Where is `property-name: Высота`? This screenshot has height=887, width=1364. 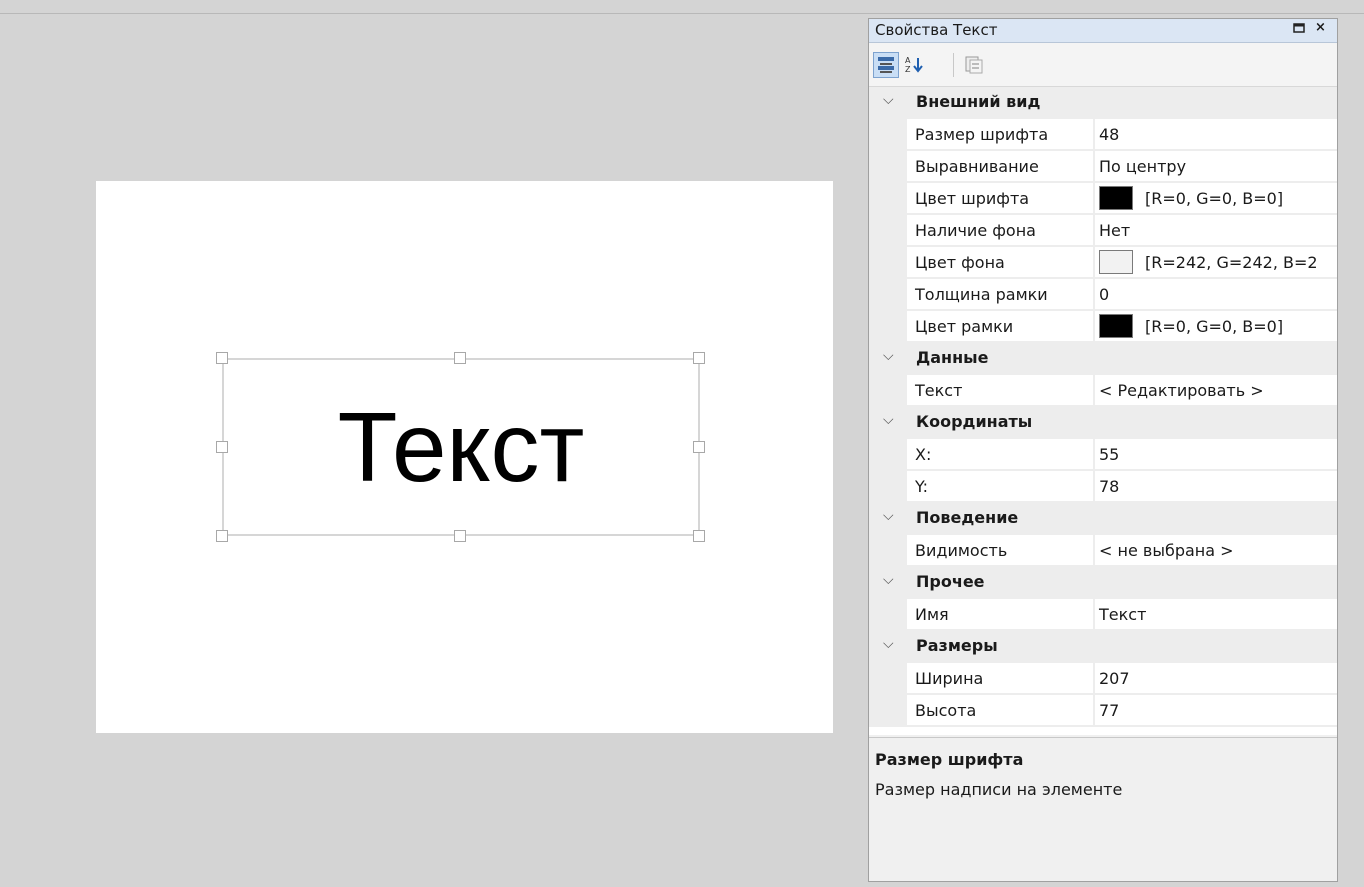 property-name: Высота is located at coordinates (1000, 710).